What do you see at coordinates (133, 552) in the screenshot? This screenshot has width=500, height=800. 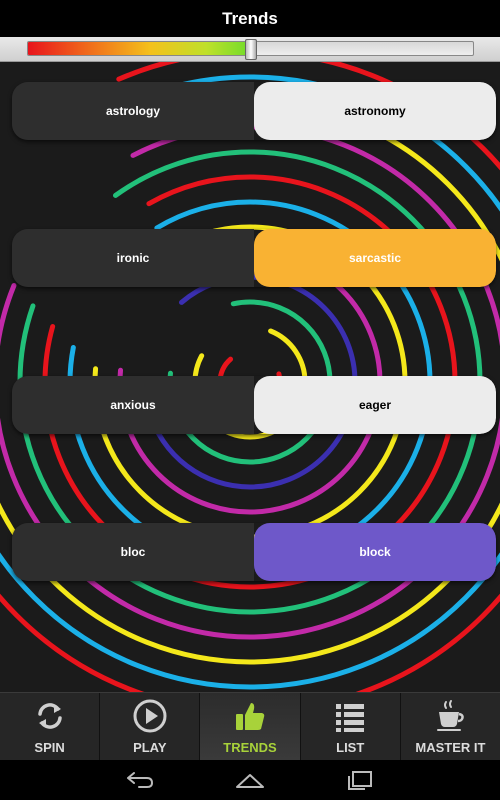 I see `word-option-left: bloc` at bounding box center [133, 552].